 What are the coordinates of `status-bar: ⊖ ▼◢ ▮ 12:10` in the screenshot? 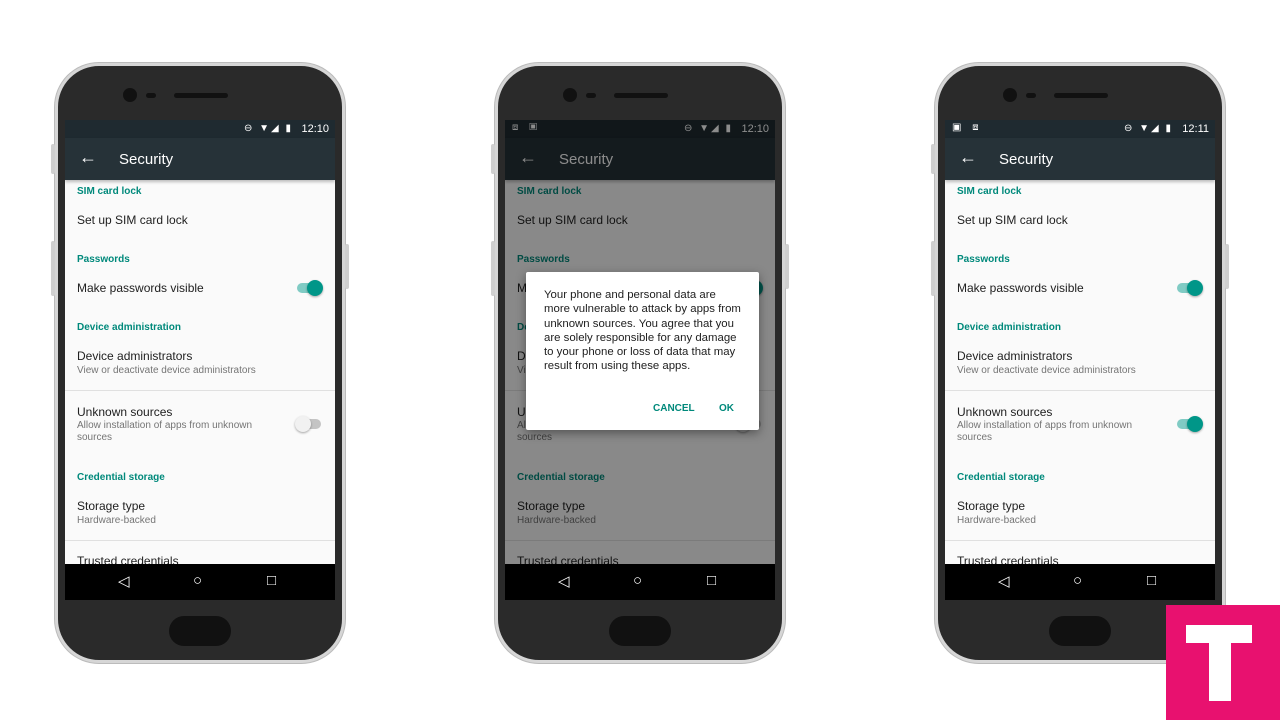 It's located at (200, 129).